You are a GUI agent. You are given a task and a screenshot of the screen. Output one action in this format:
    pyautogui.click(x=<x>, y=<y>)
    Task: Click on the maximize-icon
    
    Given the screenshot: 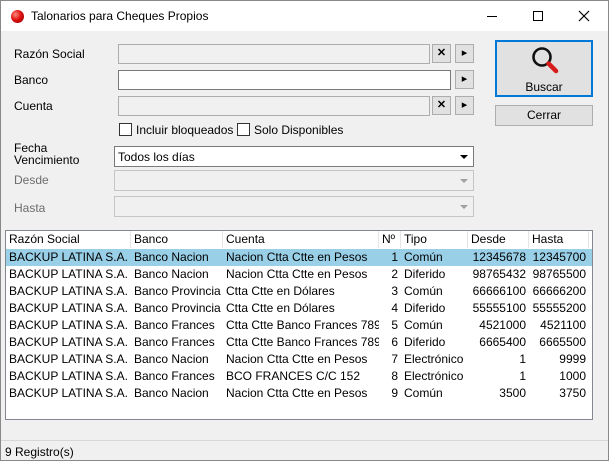 What is the action you would take?
    pyautogui.click(x=538, y=16)
    